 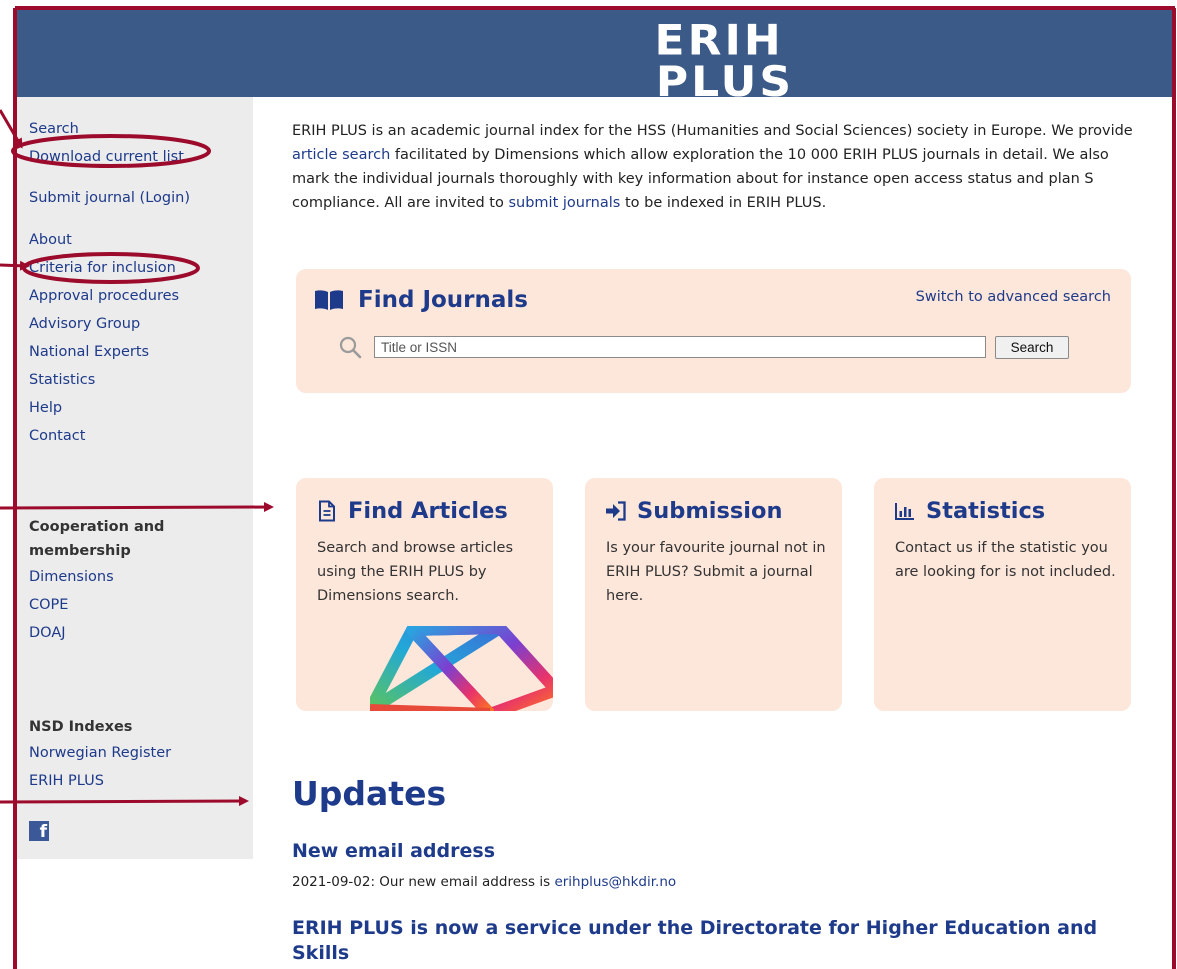 What do you see at coordinates (564, 203) in the screenshot?
I see `submit-journals-link: submit journals` at bounding box center [564, 203].